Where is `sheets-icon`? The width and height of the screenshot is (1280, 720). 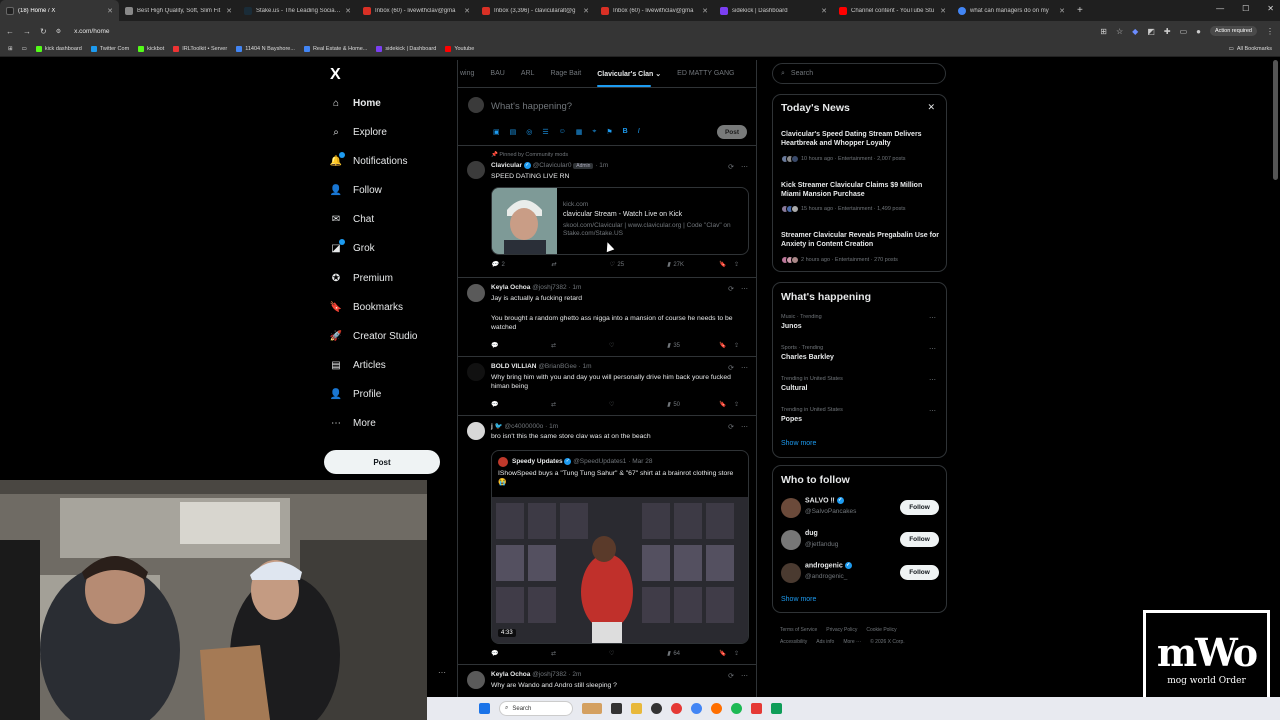 sheets-icon is located at coordinates (776, 708).